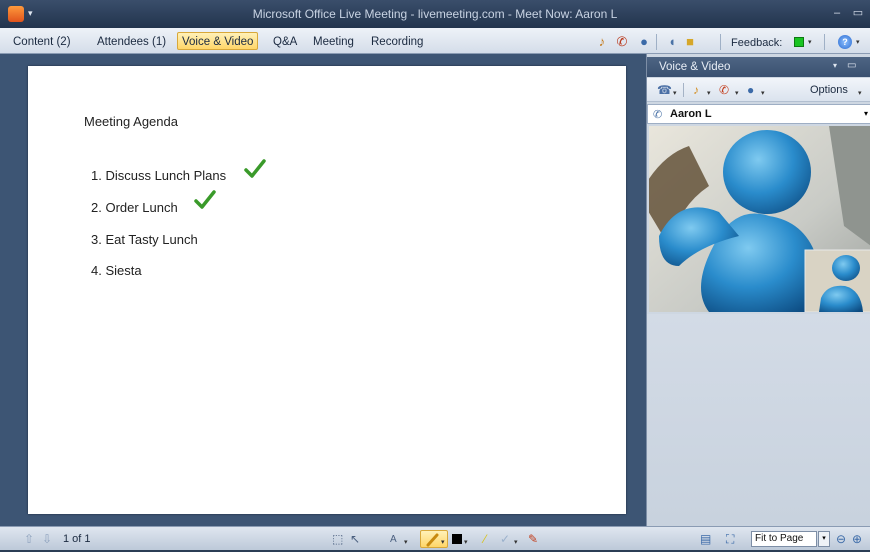 This screenshot has height=552, width=870. Describe the element at coordinates (29, 539) in the screenshot. I see `previous-page-icon: ⇧` at that location.